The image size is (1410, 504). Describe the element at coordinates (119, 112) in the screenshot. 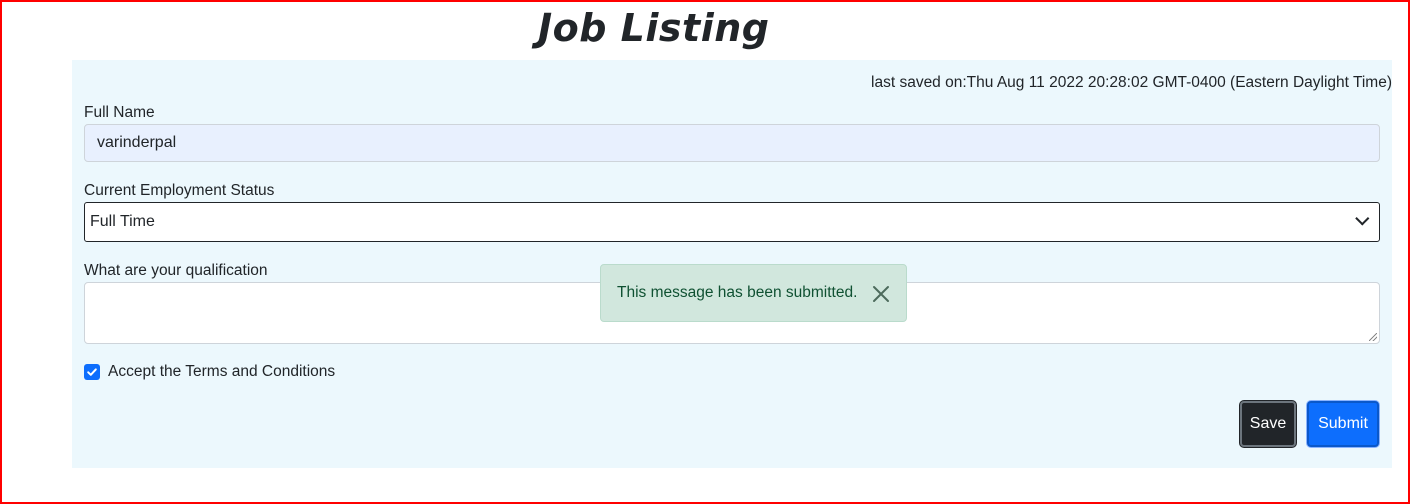

I see `full-name-label: Full Name` at that location.